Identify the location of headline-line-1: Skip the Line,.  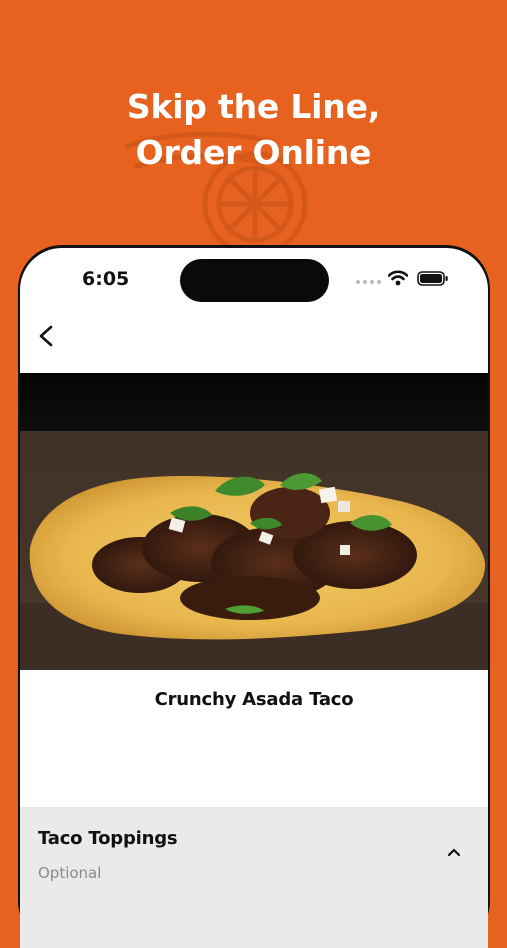
(253, 106).